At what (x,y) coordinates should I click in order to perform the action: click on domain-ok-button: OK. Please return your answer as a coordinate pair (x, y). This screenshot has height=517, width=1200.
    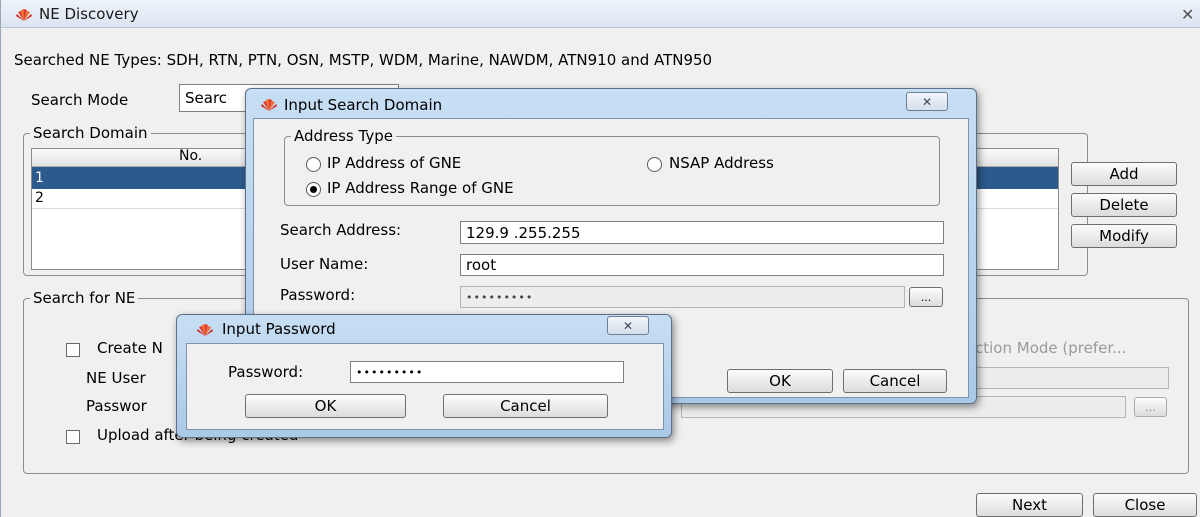
    Looking at the image, I should click on (780, 381).